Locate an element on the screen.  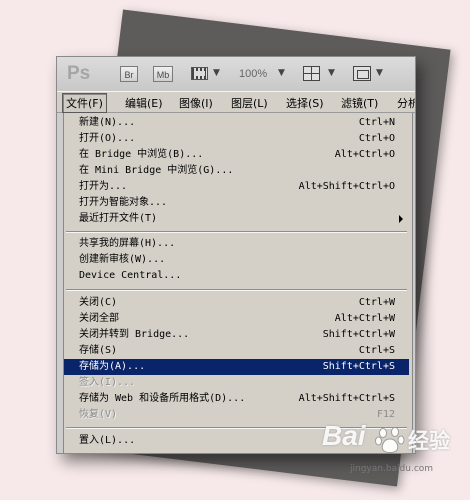
arrange-documents-icon is located at coordinates (311, 73).